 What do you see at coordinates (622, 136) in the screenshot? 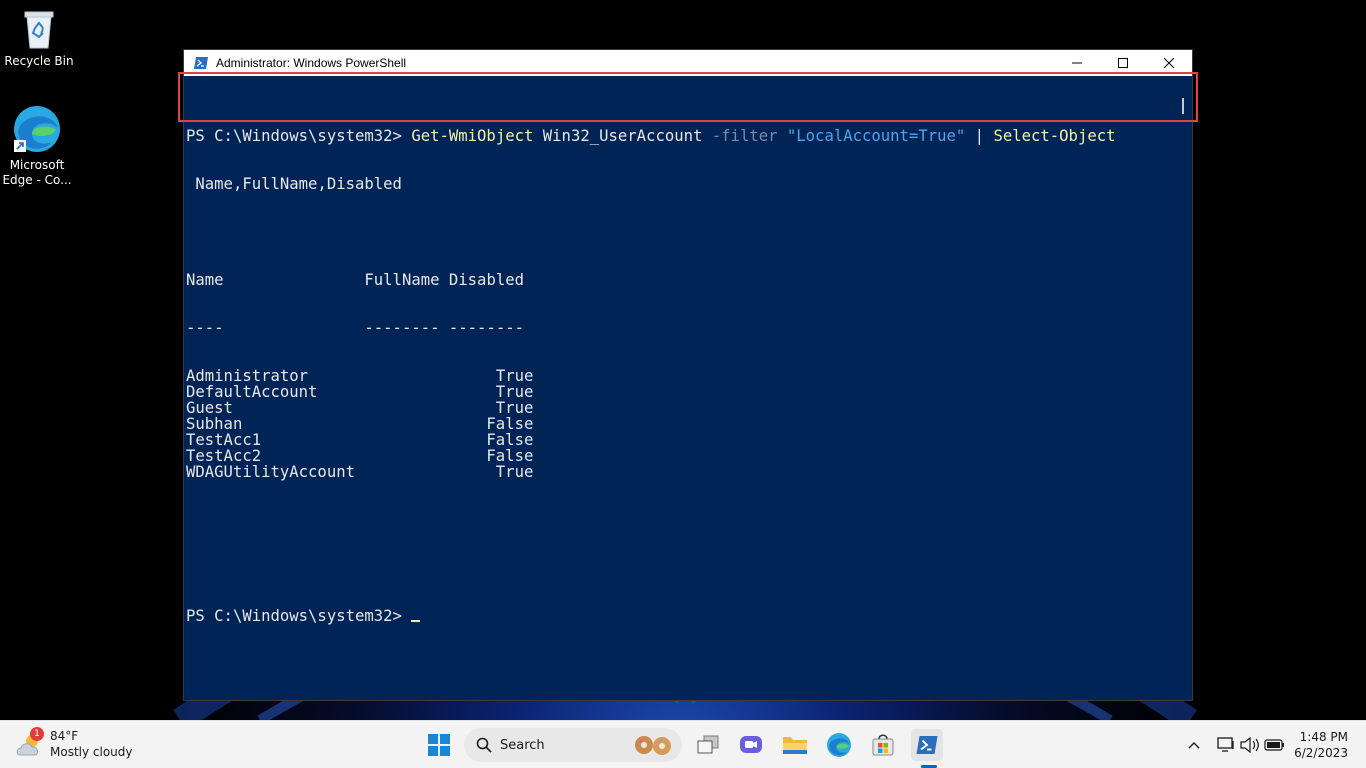
I see `cmdlet-argument: Win32_UserAccount` at bounding box center [622, 136].